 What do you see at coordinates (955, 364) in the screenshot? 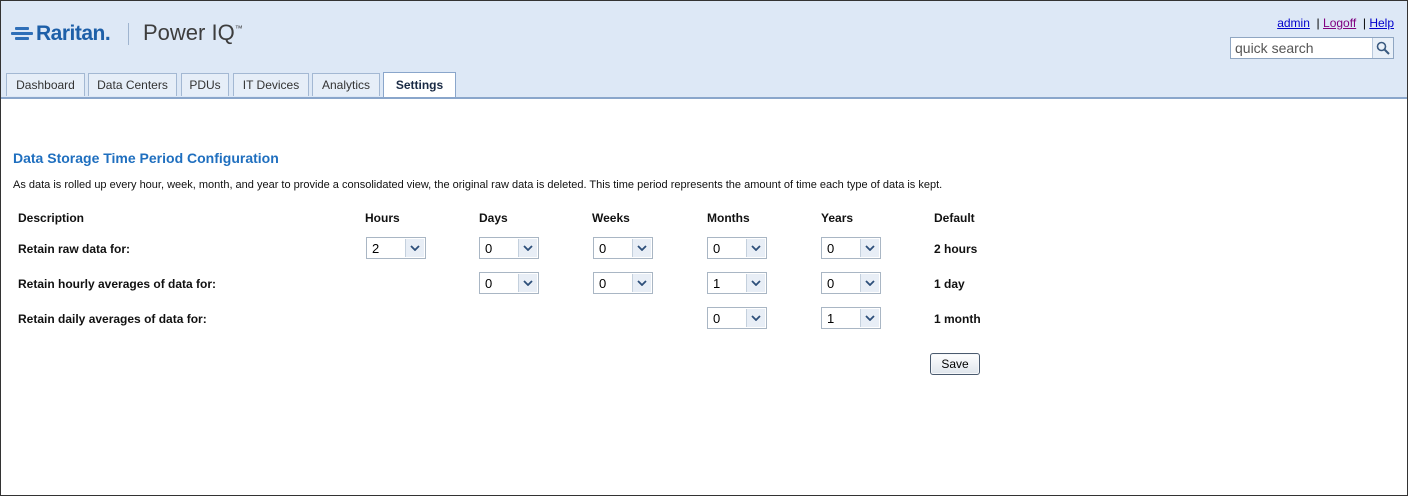
I see `save-button: Save` at bounding box center [955, 364].